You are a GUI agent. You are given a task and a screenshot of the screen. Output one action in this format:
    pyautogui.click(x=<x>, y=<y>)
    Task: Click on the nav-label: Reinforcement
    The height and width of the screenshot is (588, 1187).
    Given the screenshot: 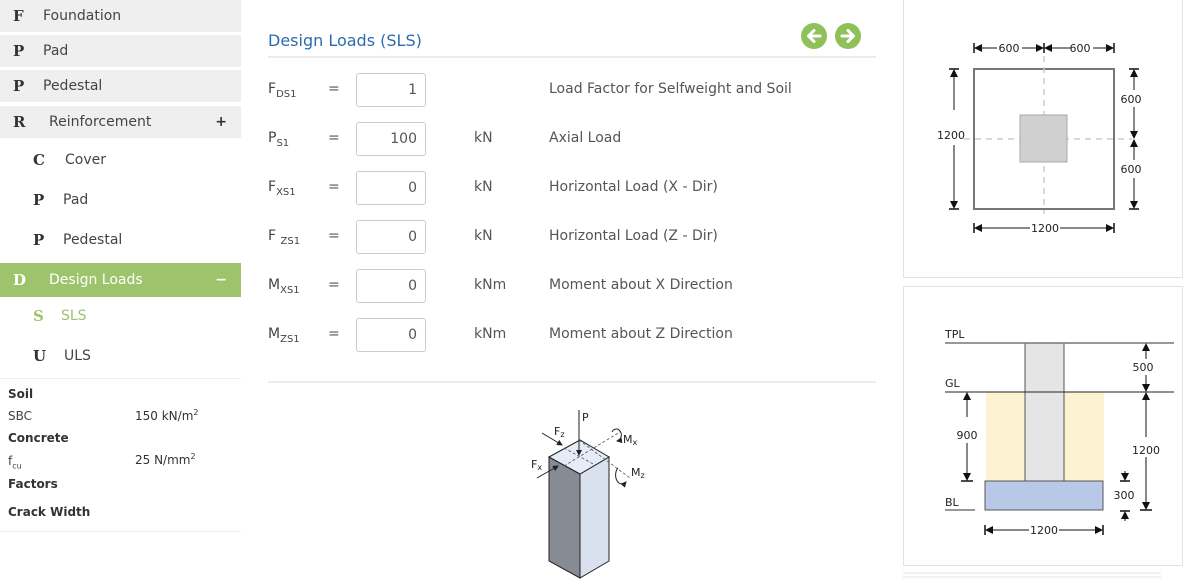 What is the action you would take?
    pyautogui.click(x=100, y=122)
    